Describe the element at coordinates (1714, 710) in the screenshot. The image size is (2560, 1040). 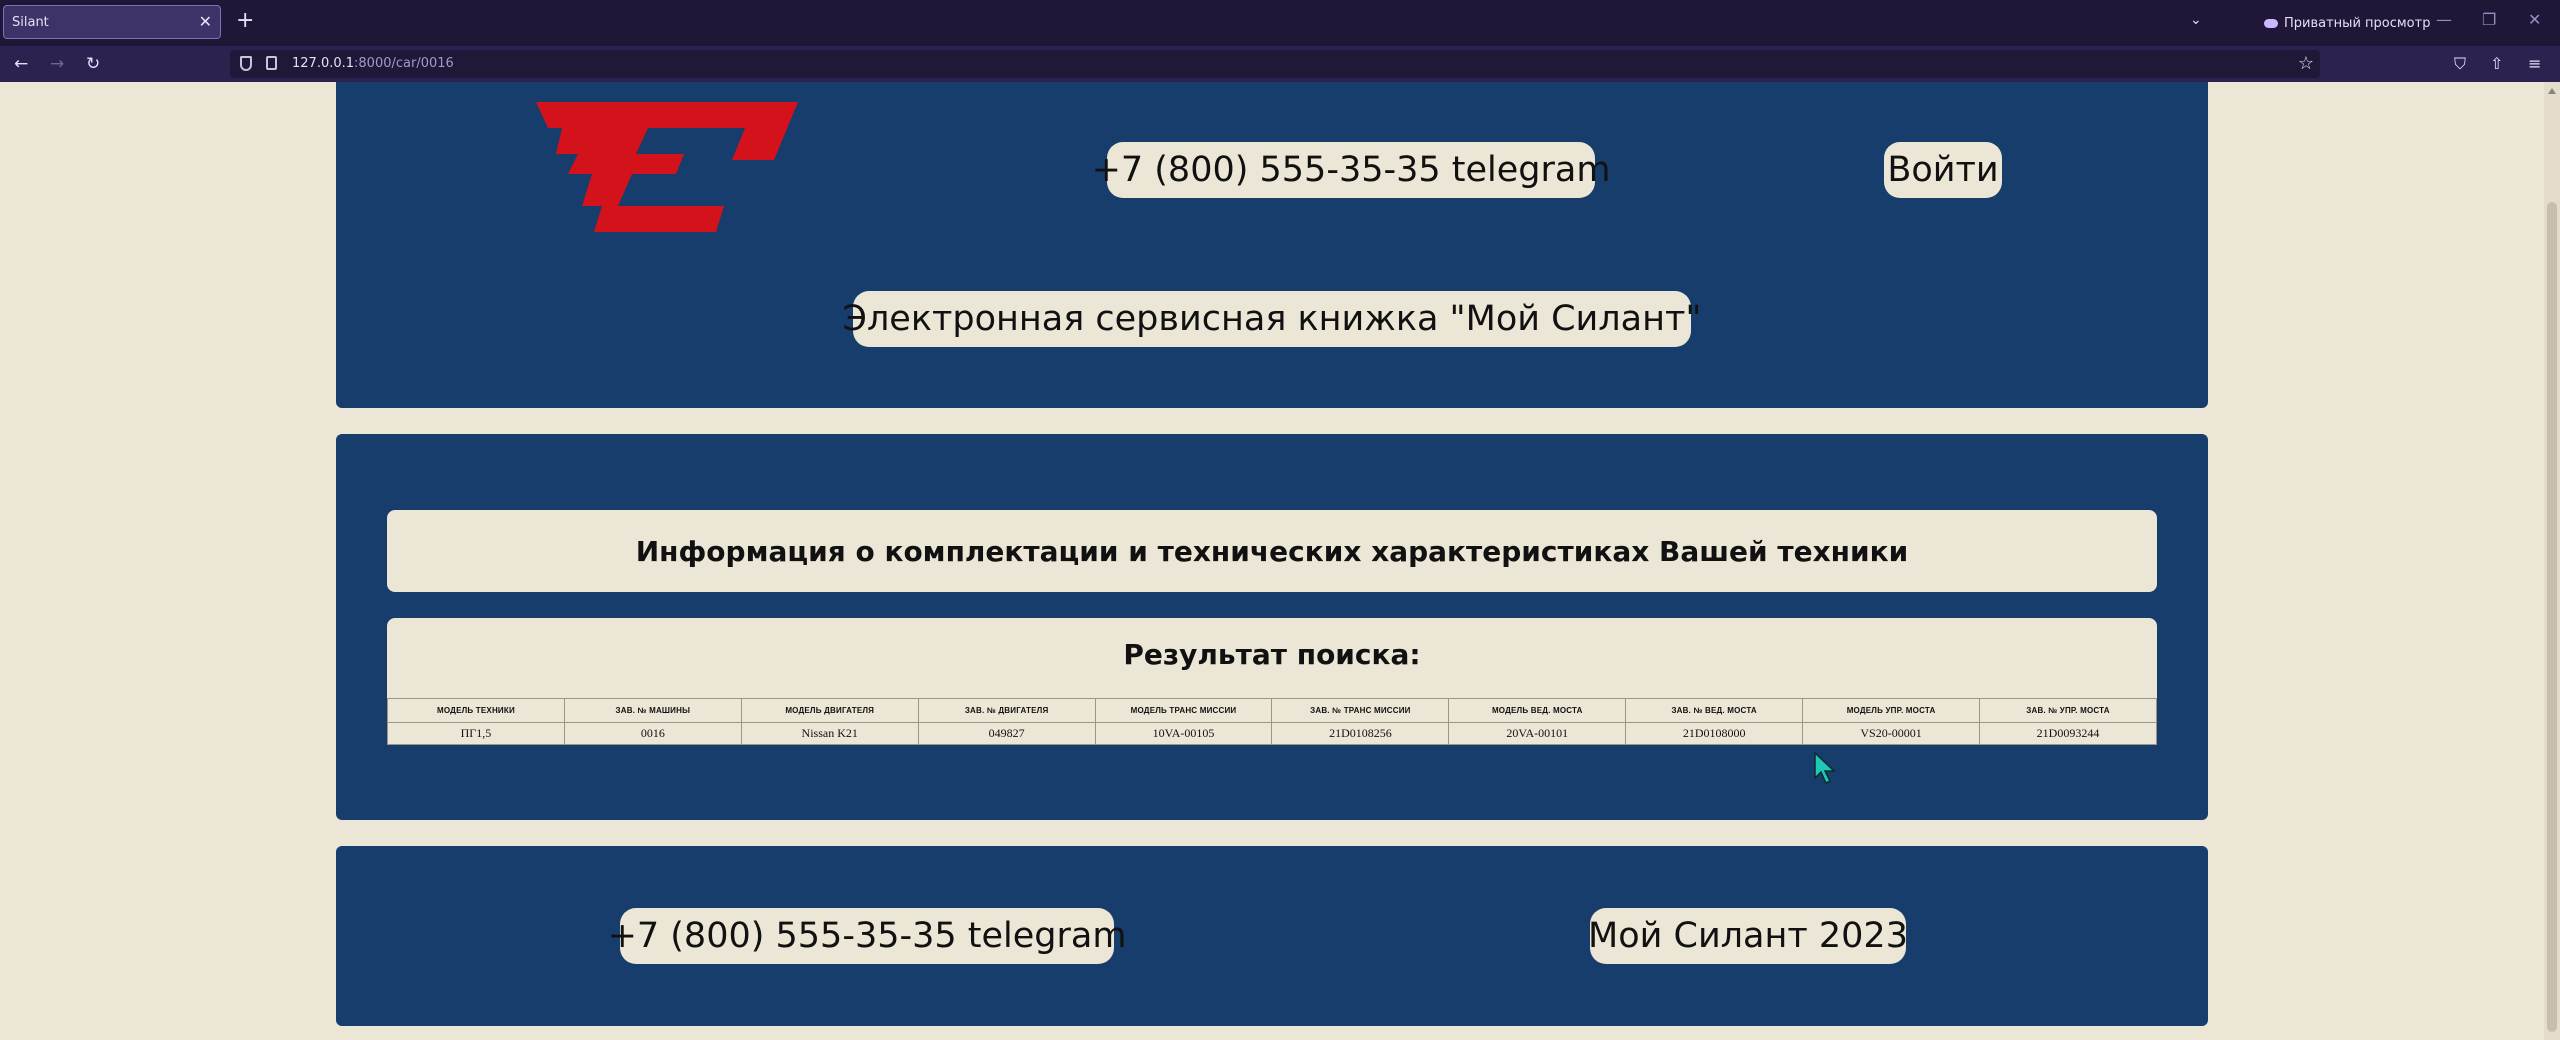
I see `column-header: ЗАВ. № ВЕД. МОСТА` at that location.